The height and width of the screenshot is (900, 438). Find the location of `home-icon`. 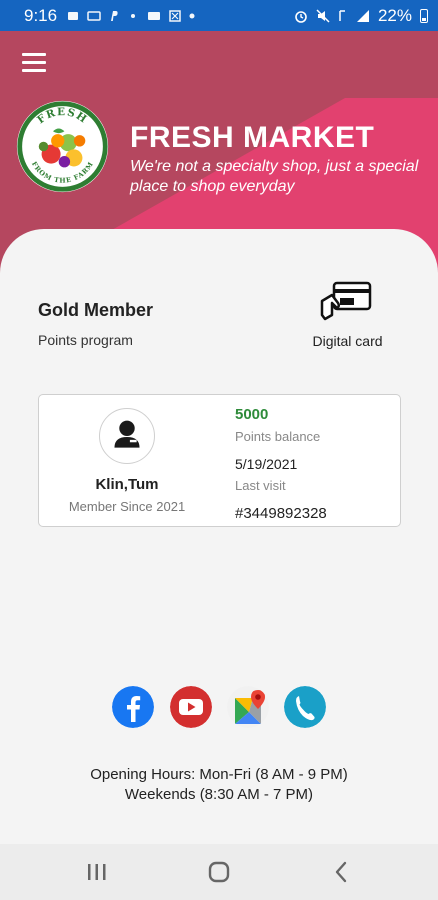

home-icon is located at coordinates (219, 872).